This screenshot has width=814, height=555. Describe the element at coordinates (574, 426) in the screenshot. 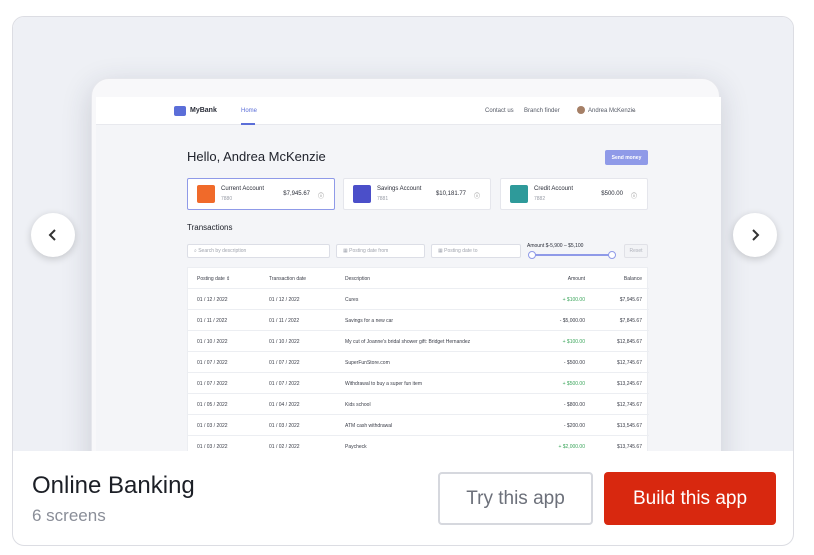

I see `table-cell: - $200.00` at that location.